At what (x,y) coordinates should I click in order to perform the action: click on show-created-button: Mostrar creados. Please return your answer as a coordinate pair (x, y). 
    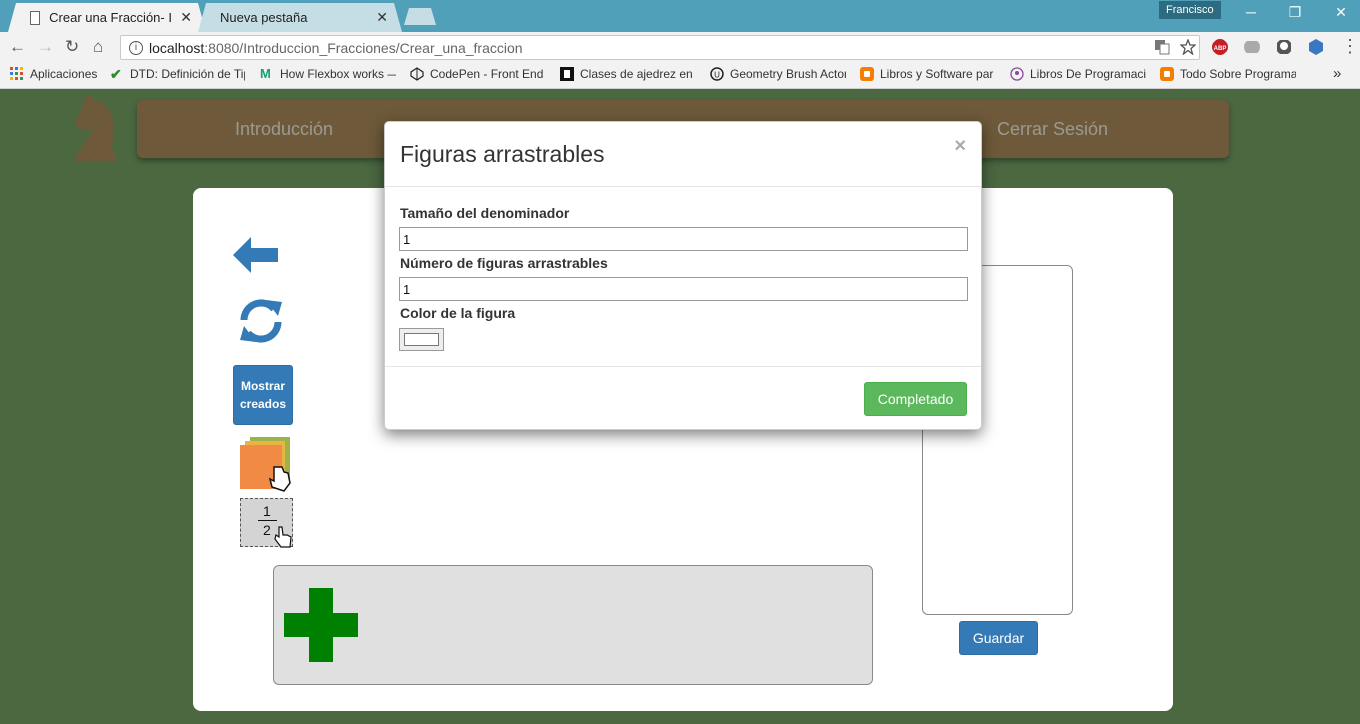
    Looking at the image, I should click on (263, 395).